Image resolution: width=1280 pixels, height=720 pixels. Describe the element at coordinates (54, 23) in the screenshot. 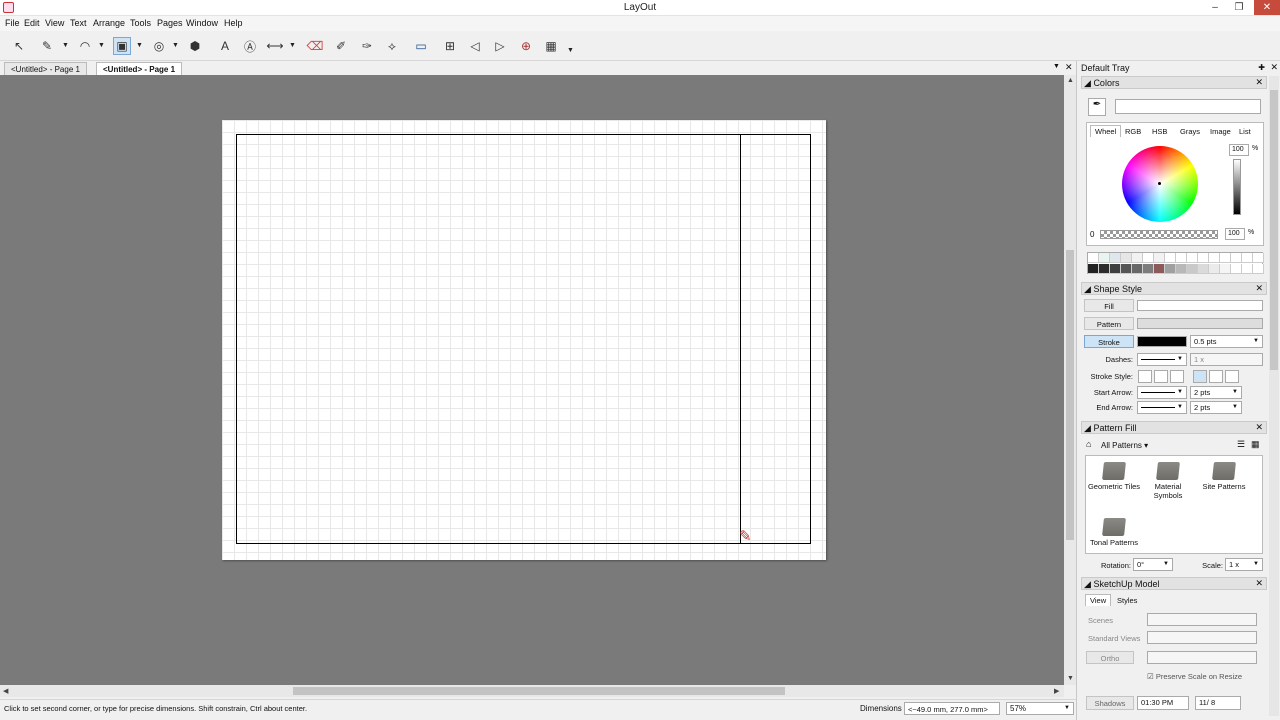

I see `menu-view: View` at that location.